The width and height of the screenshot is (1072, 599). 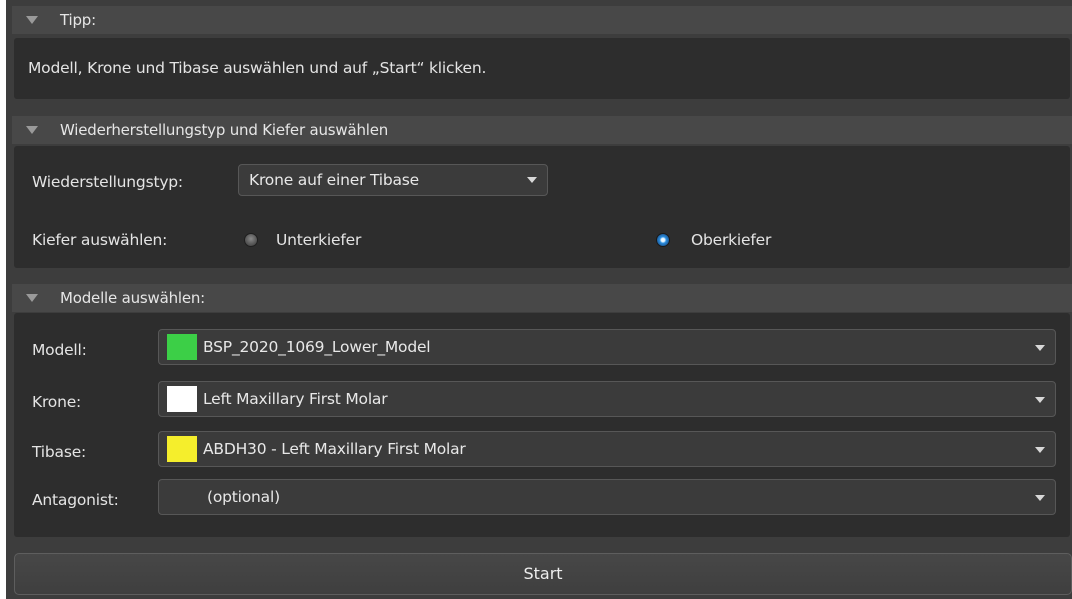 What do you see at coordinates (607, 449) in the screenshot?
I see `tibase-select: ABDH30 - Left Maxillary First Molar` at bounding box center [607, 449].